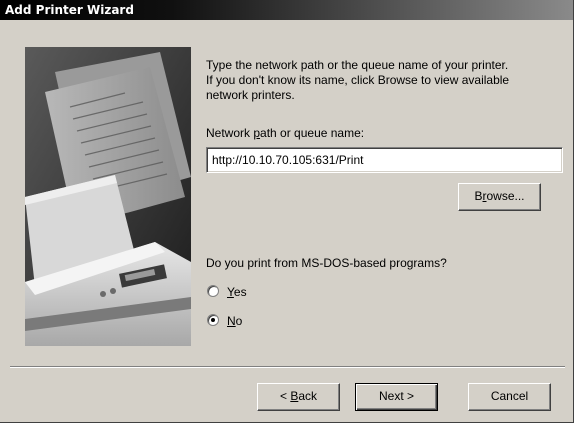  I want to click on radio-no, so click(213, 320).